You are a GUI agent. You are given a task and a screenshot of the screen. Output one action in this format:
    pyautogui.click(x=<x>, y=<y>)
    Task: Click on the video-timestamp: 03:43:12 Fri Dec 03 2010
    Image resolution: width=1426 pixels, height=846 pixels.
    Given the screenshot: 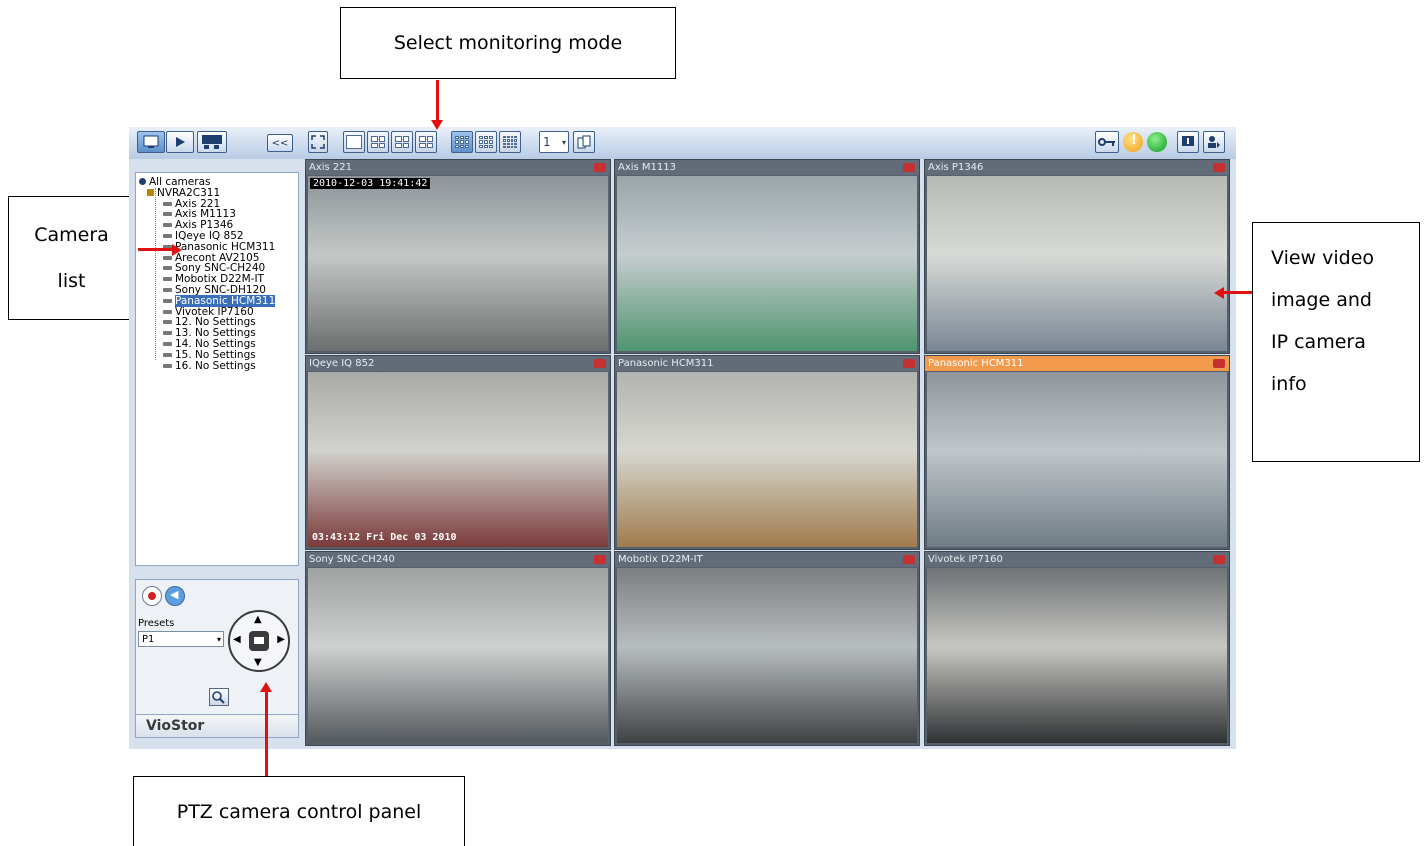 What is the action you would take?
    pyautogui.click(x=384, y=537)
    